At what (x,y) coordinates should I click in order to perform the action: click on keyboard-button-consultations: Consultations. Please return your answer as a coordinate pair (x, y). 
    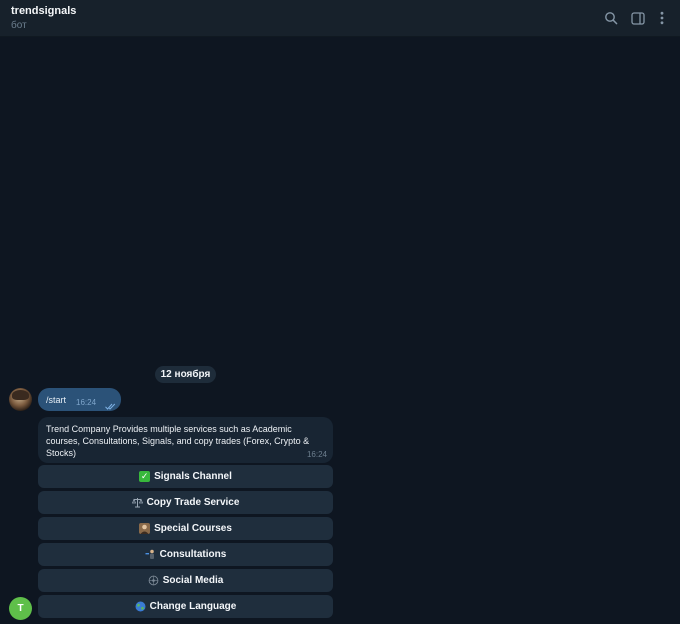
    Looking at the image, I should click on (185, 554).